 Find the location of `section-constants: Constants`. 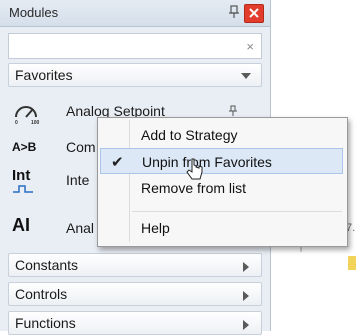

section-constants: Constants is located at coordinates (135, 265).